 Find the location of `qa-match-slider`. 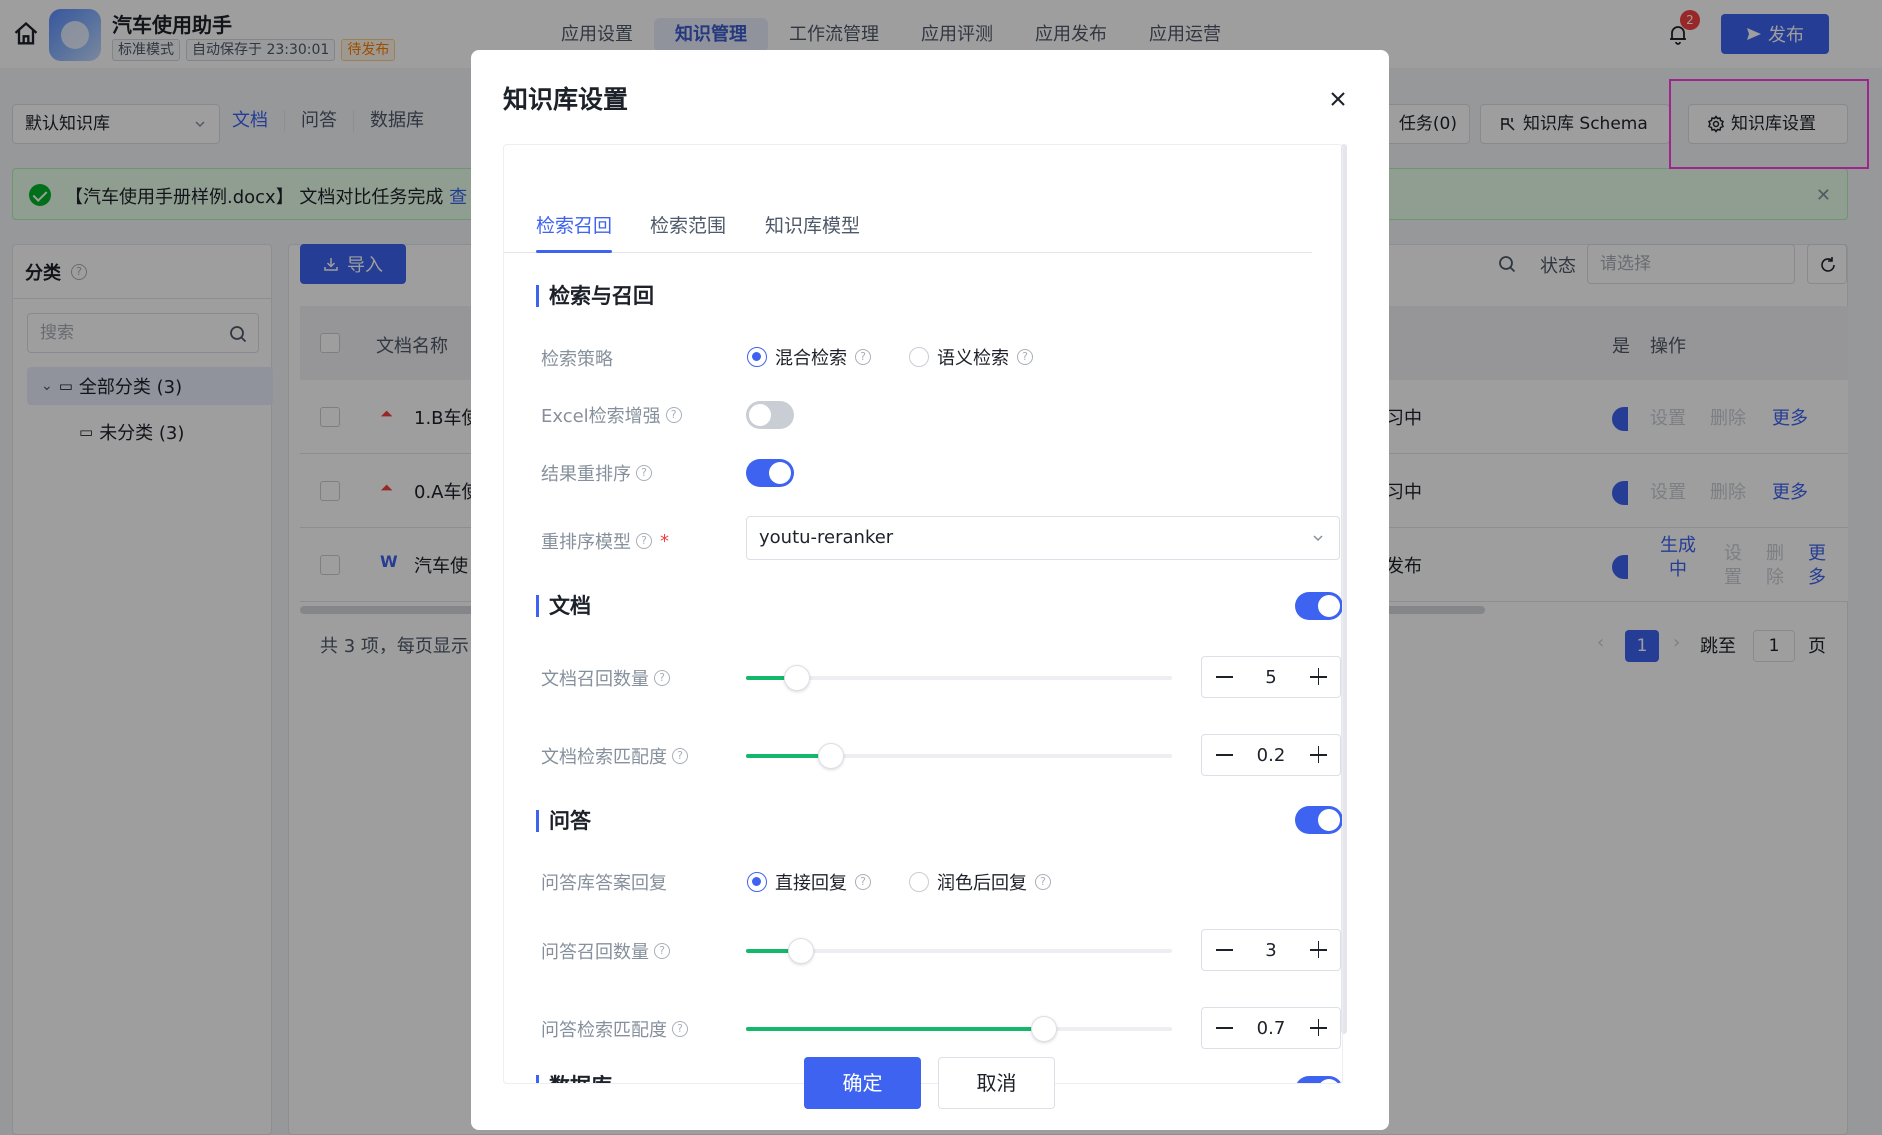

qa-match-slider is located at coordinates (959, 1029).